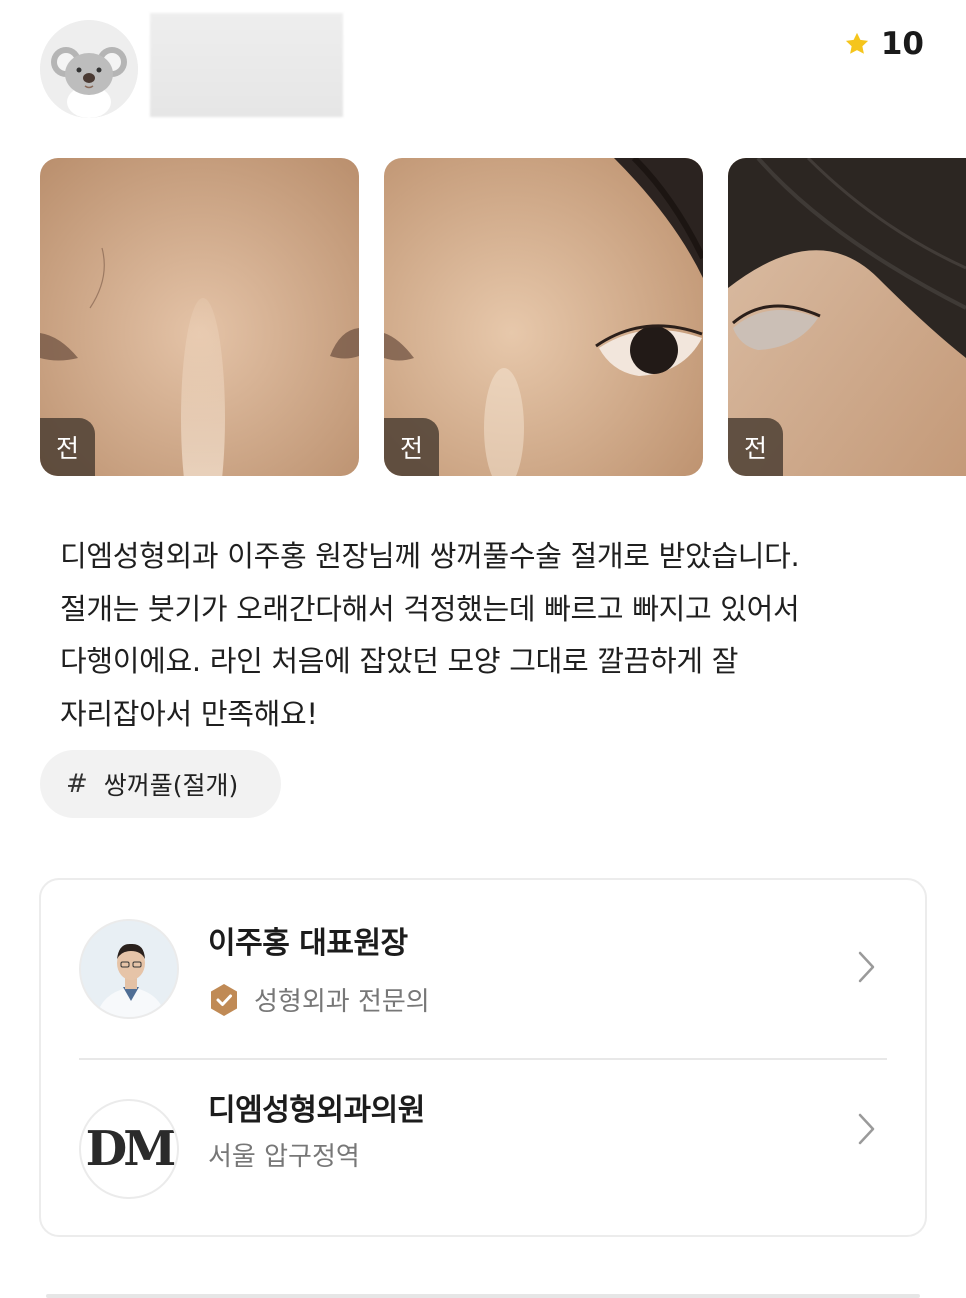  I want to click on doctor-credential: 성형외과 전문의, so click(342, 1002).